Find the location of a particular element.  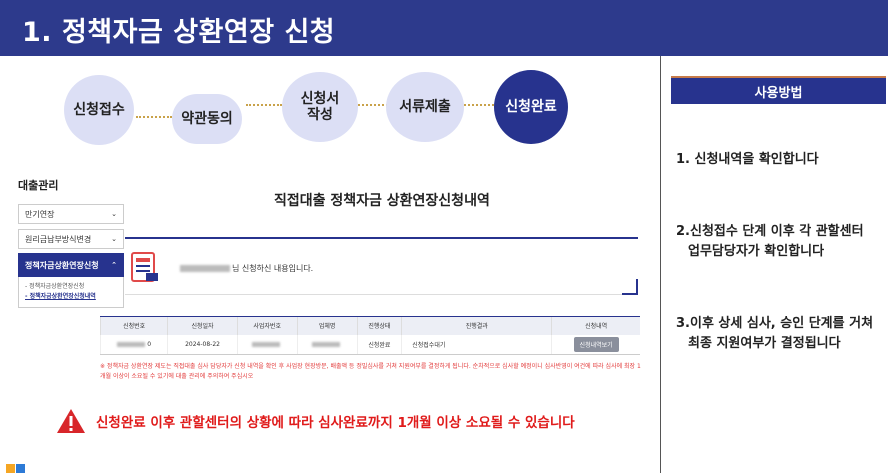

sidebar-submenu: - 정책자금상환연장신청 - 정책자금상환연장신청내역 is located at coordinates (71, 292).